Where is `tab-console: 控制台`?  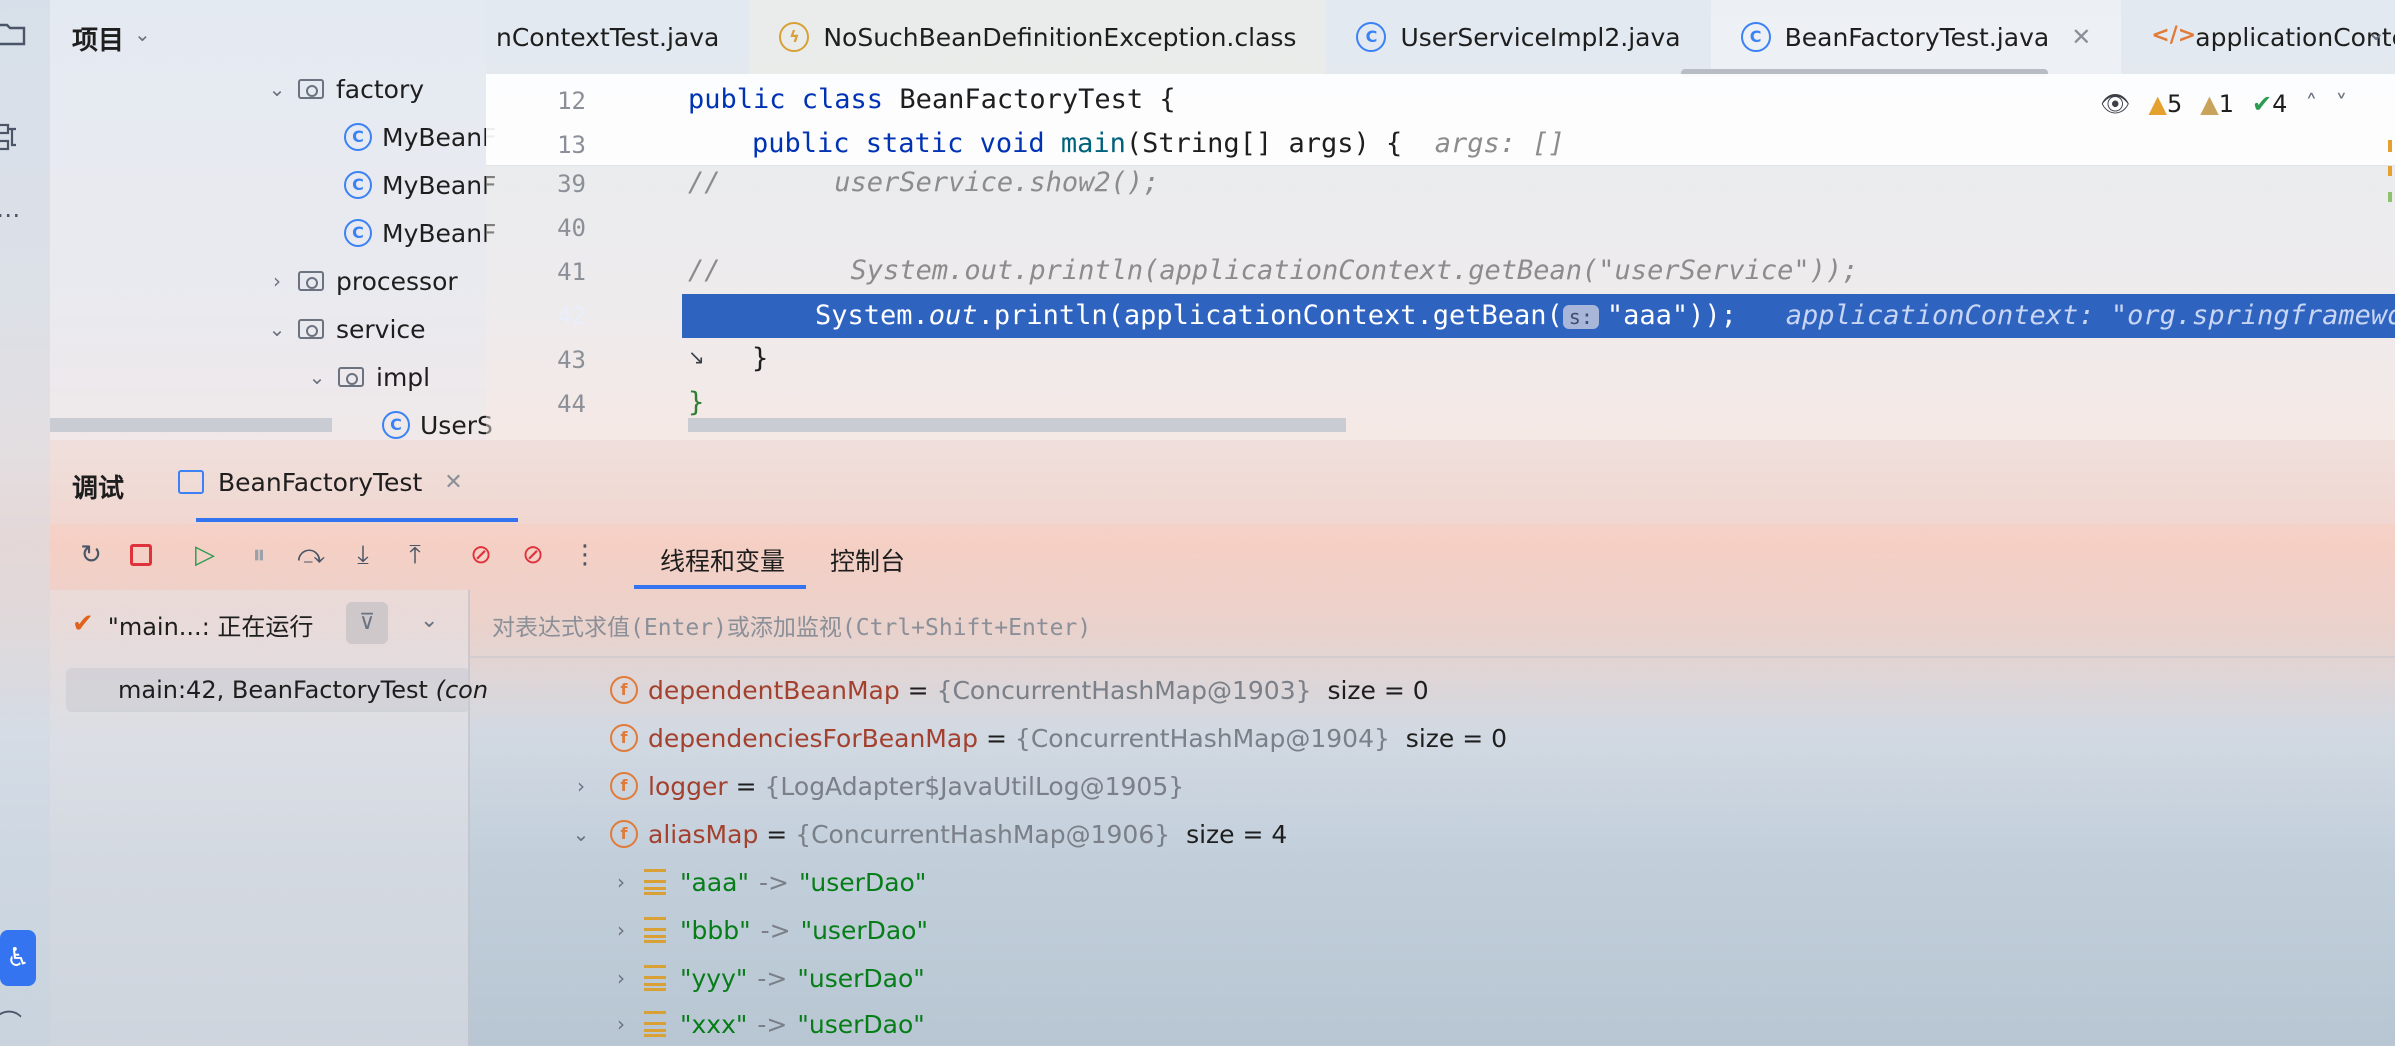 tab-console: 控制台 is located at coordinates (867, 560).